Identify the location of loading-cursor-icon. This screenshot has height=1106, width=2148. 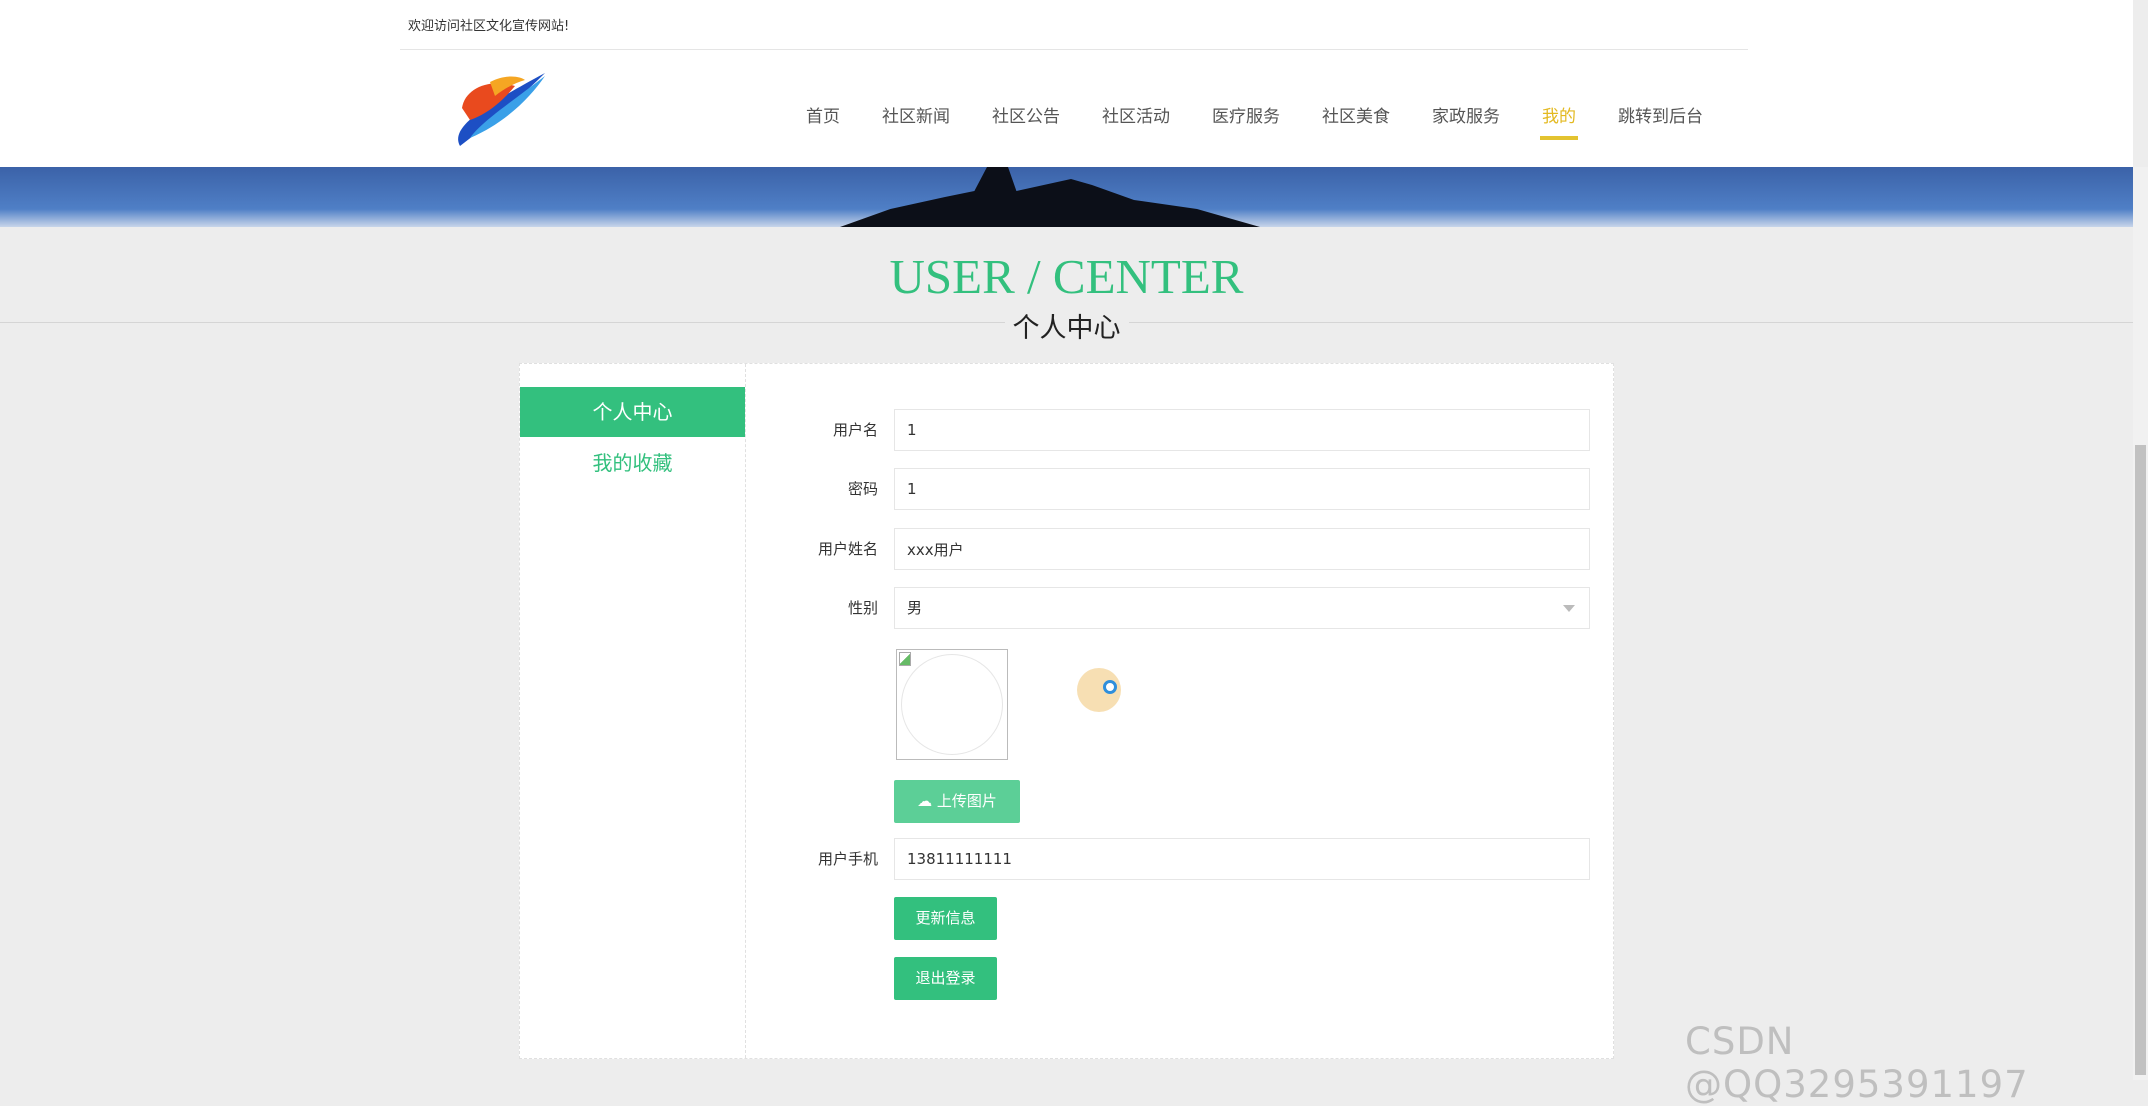
(1110, 687).